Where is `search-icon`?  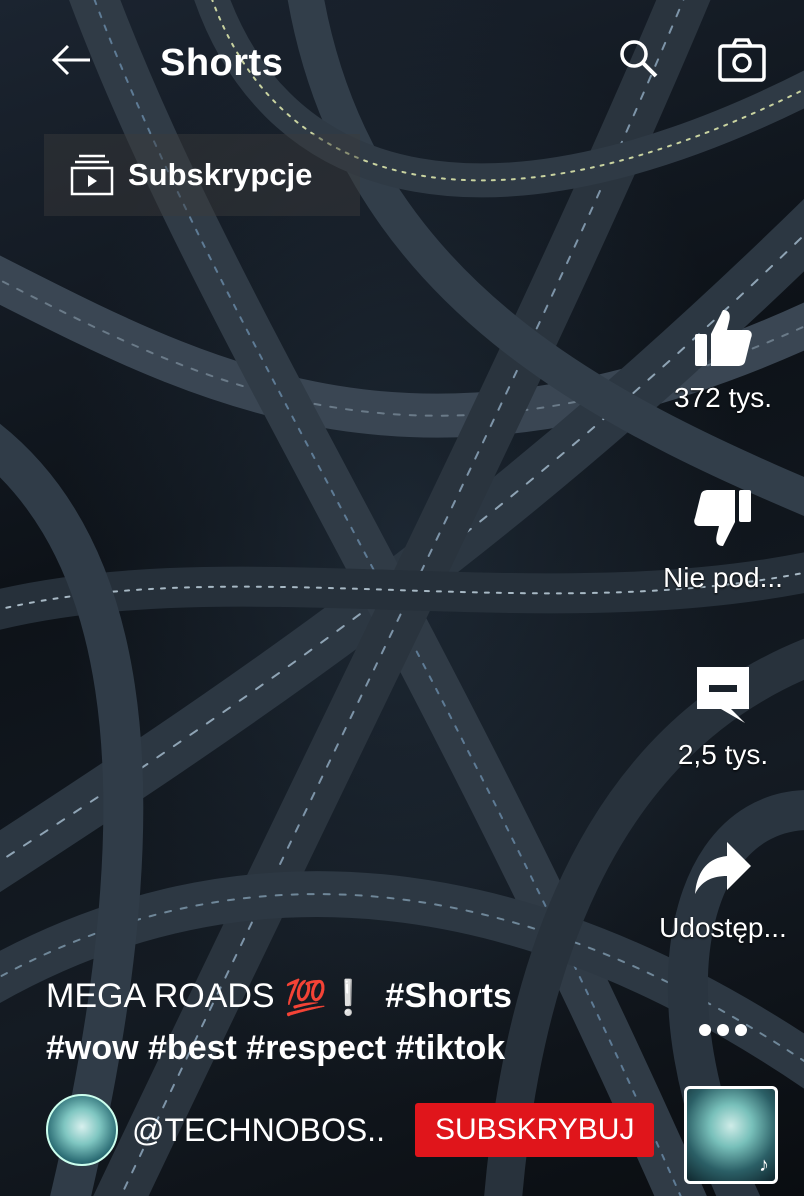
search-icon is located at coordinates (638, 60).